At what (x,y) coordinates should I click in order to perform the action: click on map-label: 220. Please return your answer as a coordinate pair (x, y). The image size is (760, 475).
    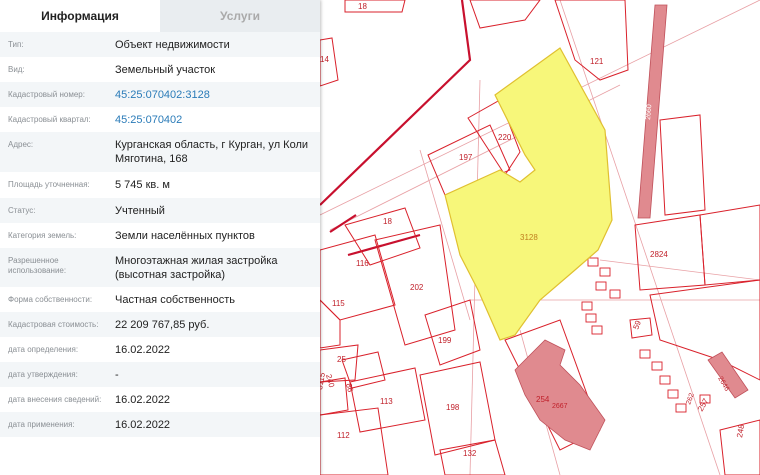
    Looking at the image, I should click on (505, 137).